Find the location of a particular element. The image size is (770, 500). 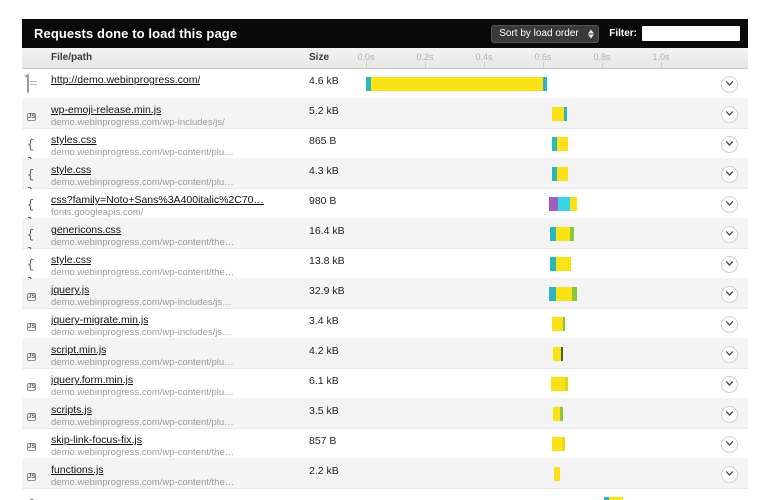

column-header-row: File/path Size 0.0s 0.2s 0.4s 0.6s 0.8s 1.0s is located at coordinates (385, 58).